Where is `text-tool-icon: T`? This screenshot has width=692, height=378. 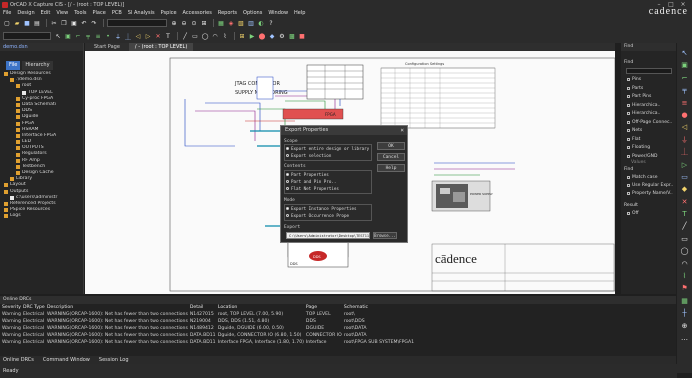 text-tool-icon: T is located at coordinates (684, 214).